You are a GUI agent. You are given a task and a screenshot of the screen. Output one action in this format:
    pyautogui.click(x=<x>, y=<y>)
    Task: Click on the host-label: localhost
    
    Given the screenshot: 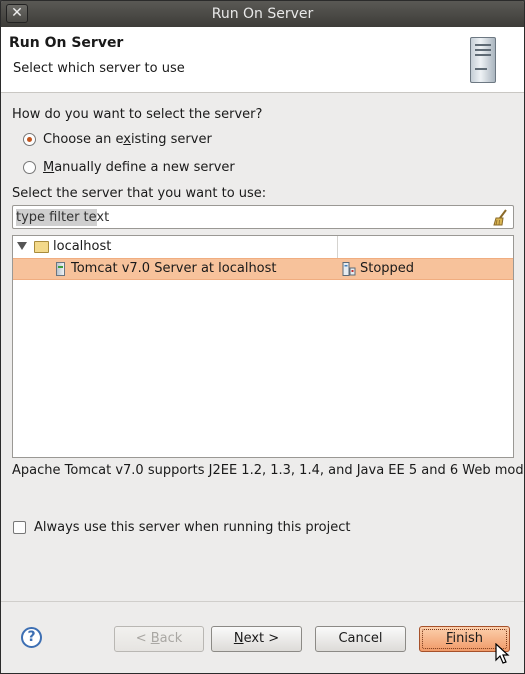 What is the action you would take?
    pyautogui.click(x=82, y=246)
    